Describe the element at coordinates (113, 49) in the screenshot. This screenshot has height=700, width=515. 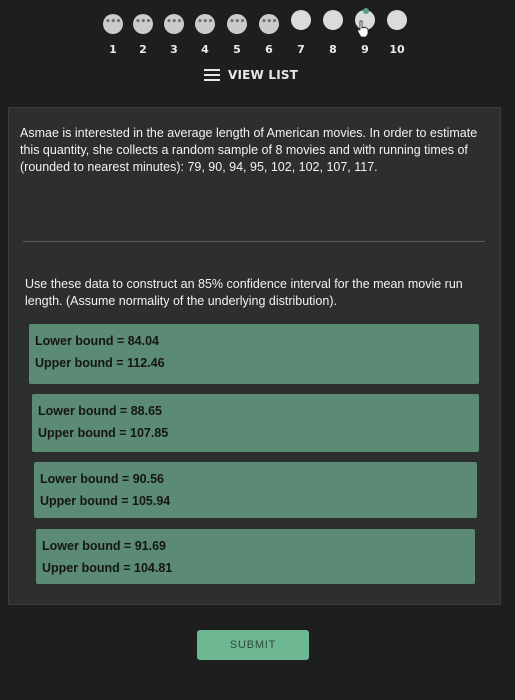
I see `question-number-1: 1` at that location.